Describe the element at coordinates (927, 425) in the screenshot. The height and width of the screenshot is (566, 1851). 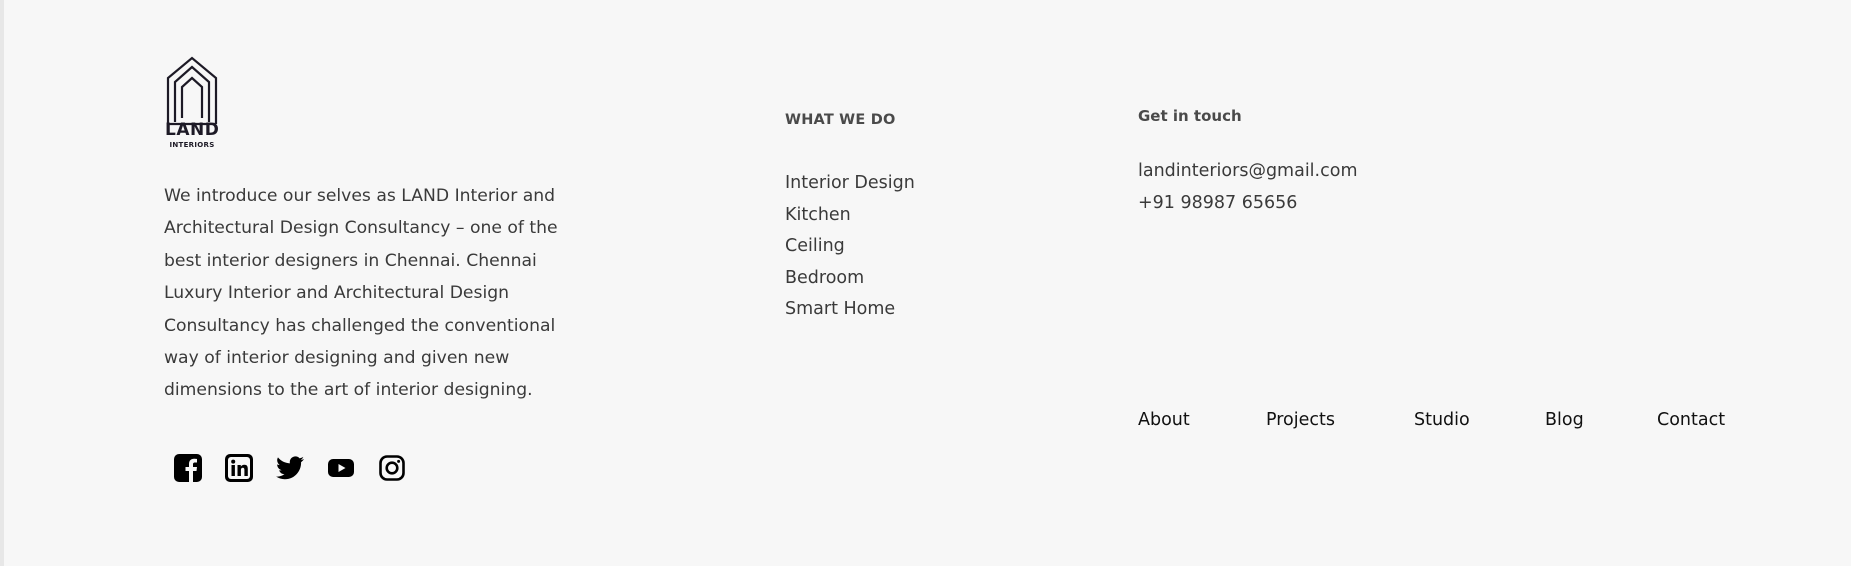
I see `footer-nav: About Projects Studio Blog Contact` at that location.